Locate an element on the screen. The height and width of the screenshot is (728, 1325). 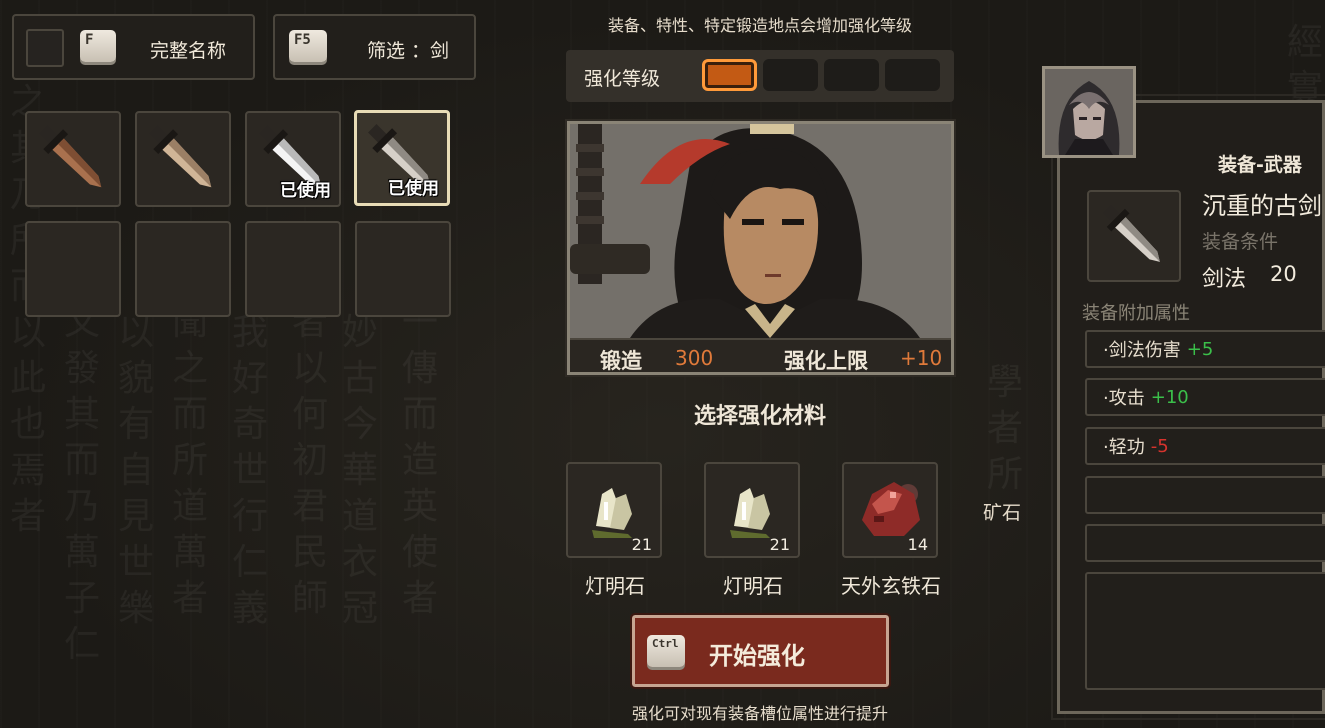
portrait-stats-bar: 锻造 300 强化上限 +10 is located at coordinates (760, 355).